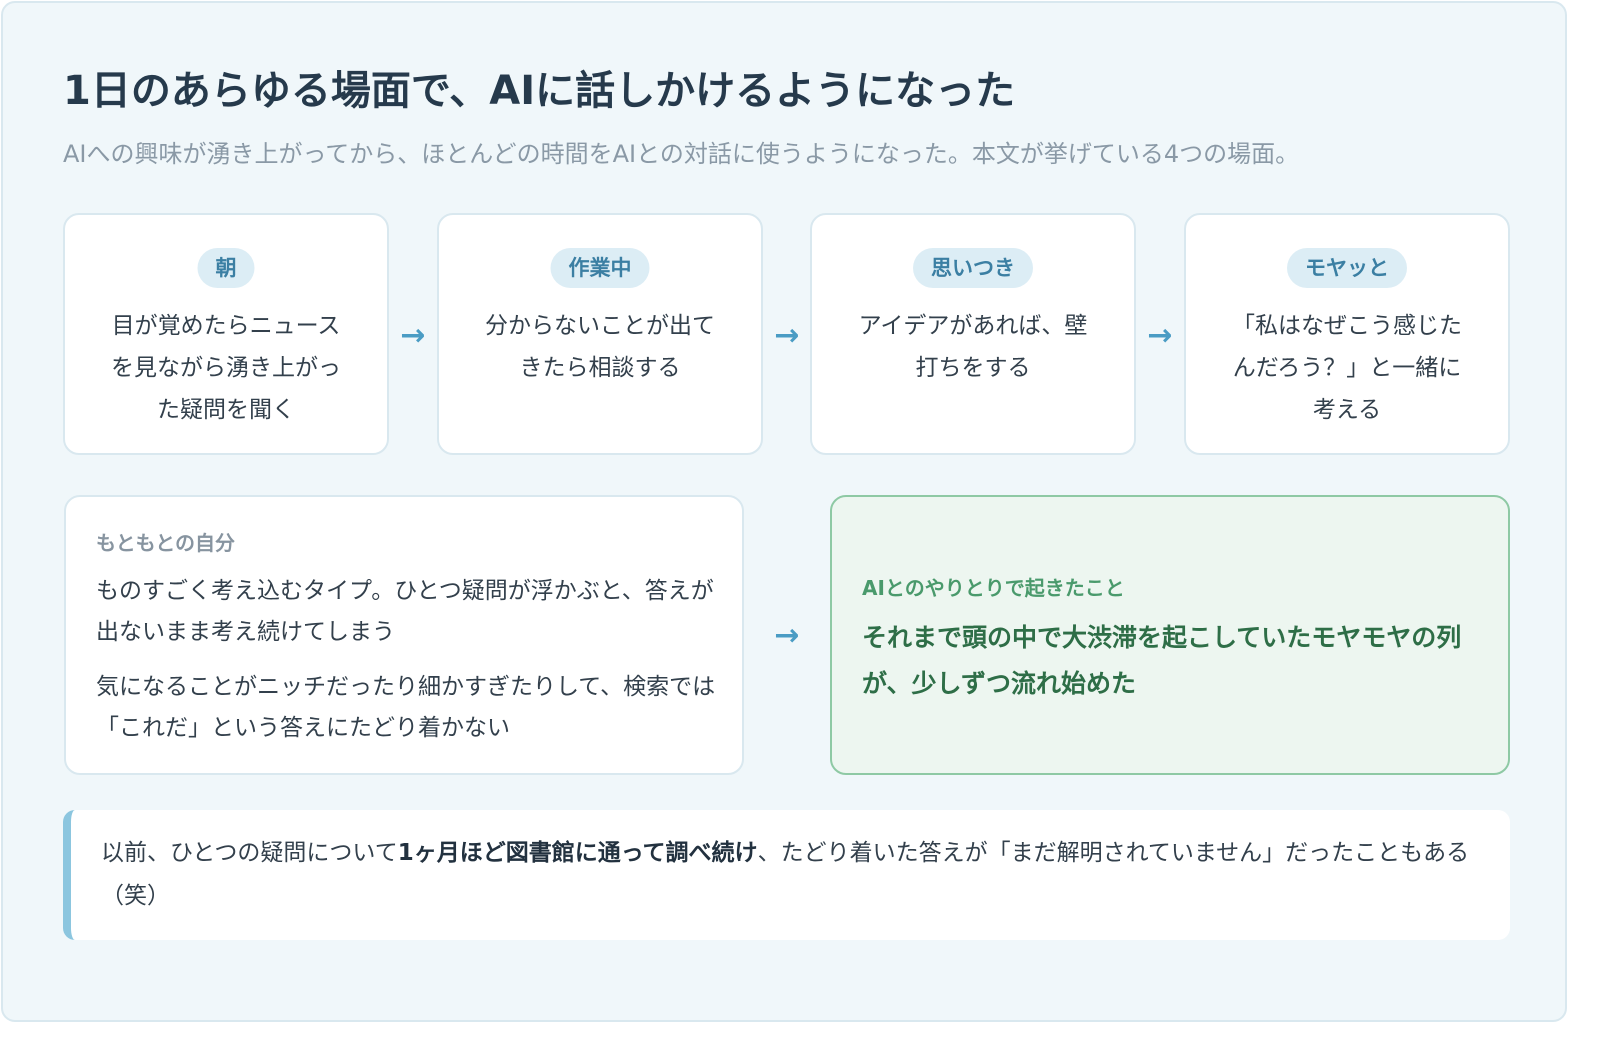 This screenshot has width=1600, height=1046. What do you see at coordinates (539, 91) in the screenshot?
I see `page-title: 1日のあらゆる場面で、AIに話しかけるようになった` at bounding box center [539, 91].